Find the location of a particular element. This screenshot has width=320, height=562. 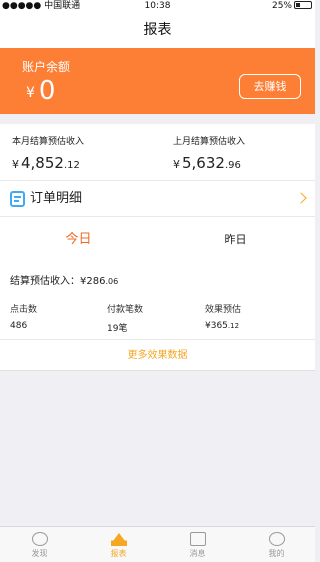

battery-percent: 25% is located at coordinates (281, 6).